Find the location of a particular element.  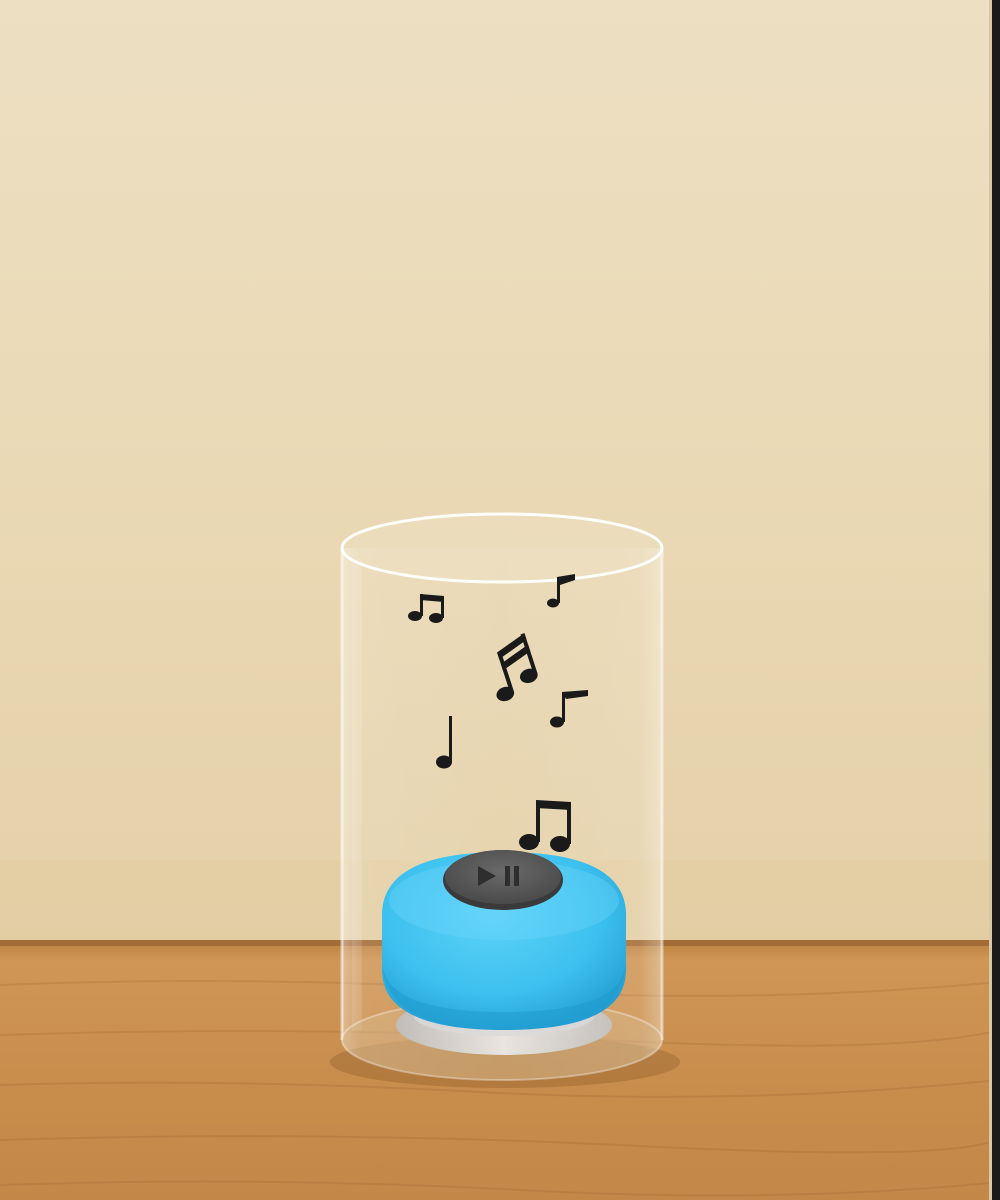

frame-edge is located at coordinates (996, 600).